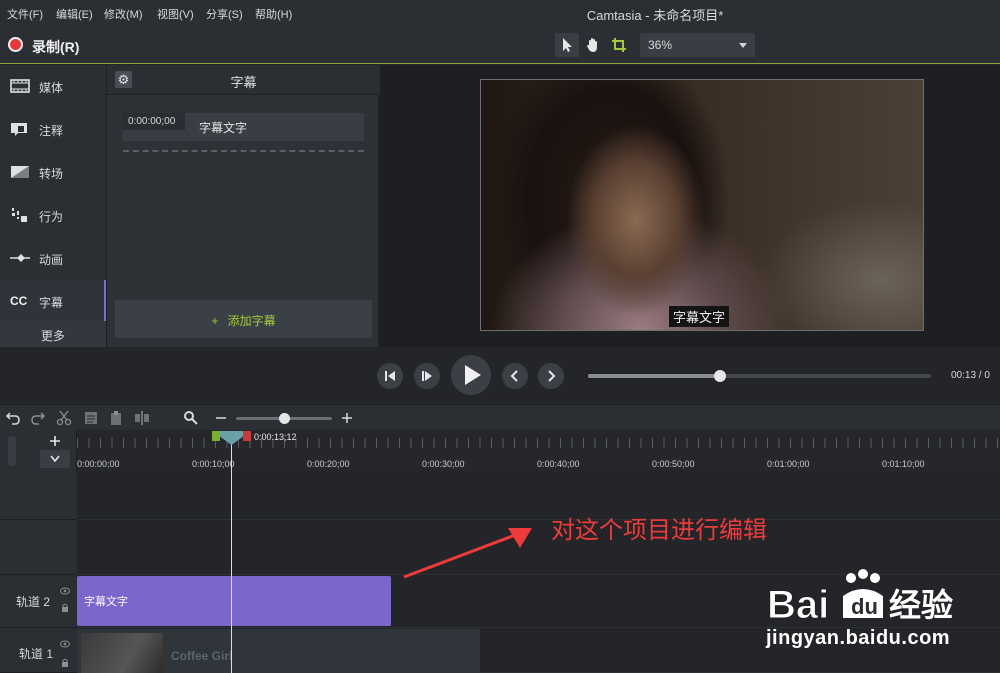 This screenshot has width=1000, height=673. I want to click on behavior-icon, so click(19, 215).